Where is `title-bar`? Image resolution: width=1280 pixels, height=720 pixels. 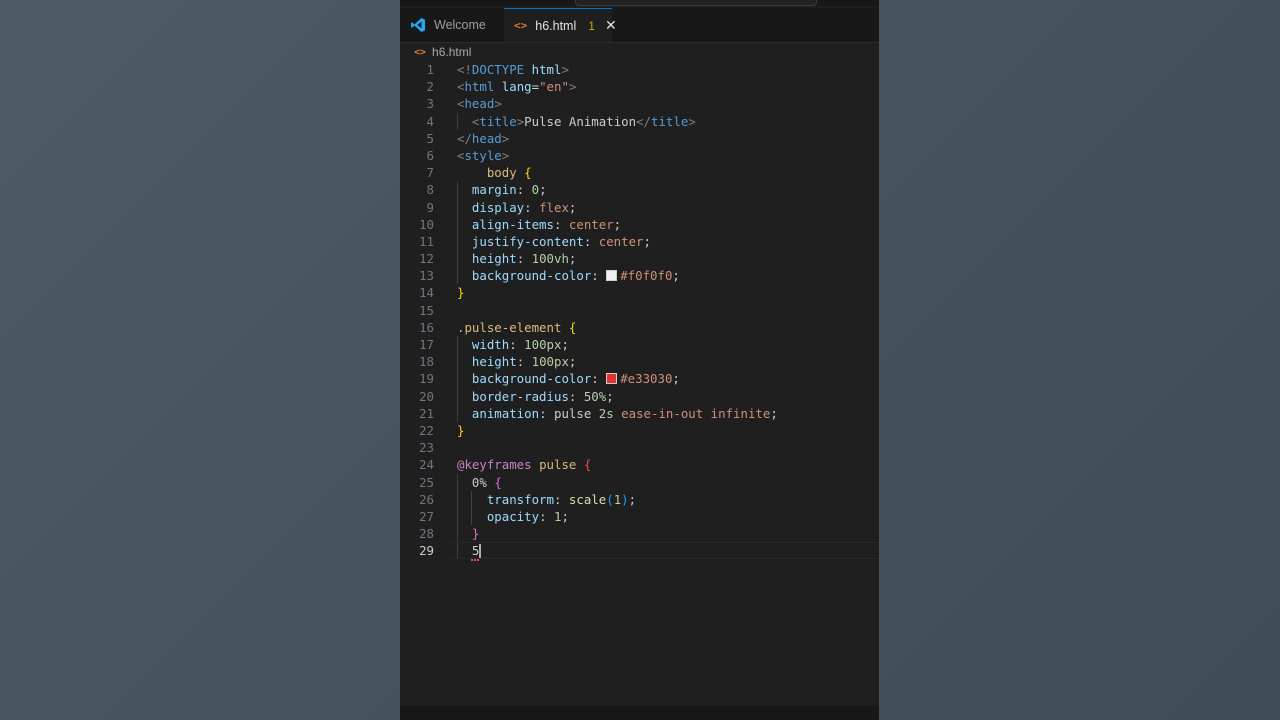 title-bar is located at coordinates (639, 3).